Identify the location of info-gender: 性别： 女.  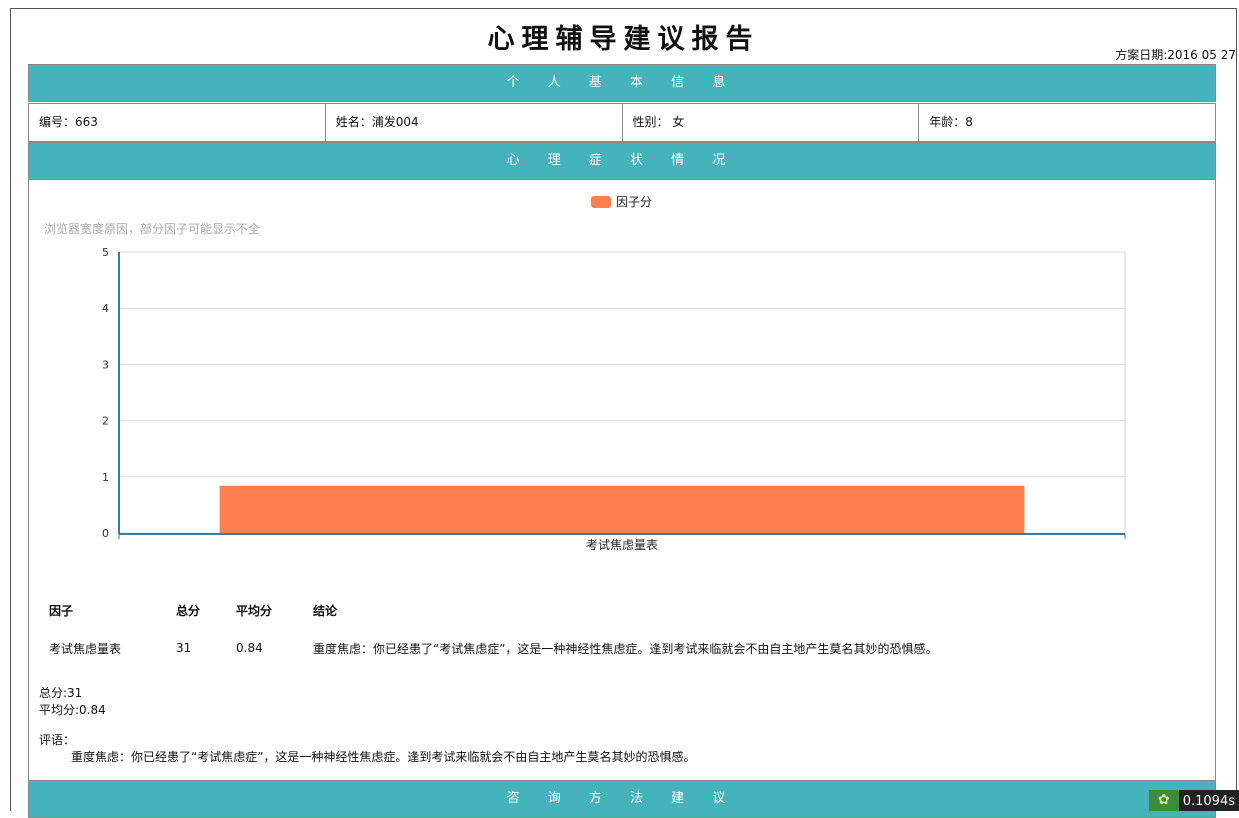
(771, 122).